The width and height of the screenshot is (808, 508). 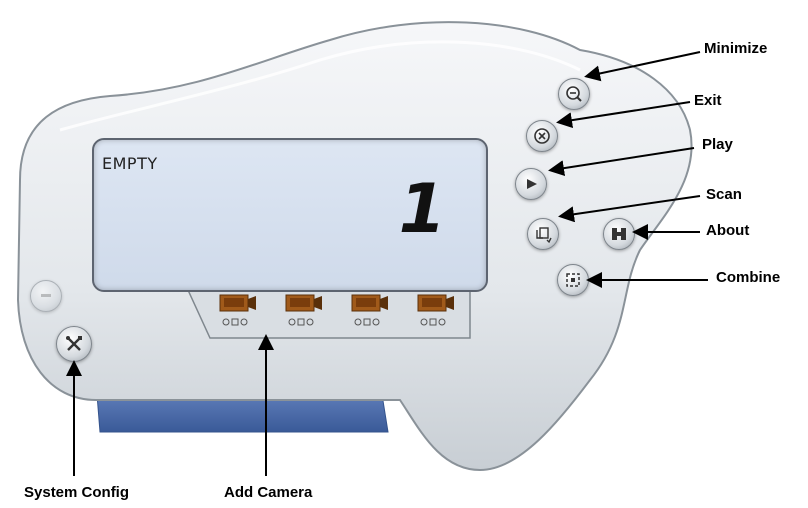 I want to click on scan-label: Scan, so click(x=724, y=194).